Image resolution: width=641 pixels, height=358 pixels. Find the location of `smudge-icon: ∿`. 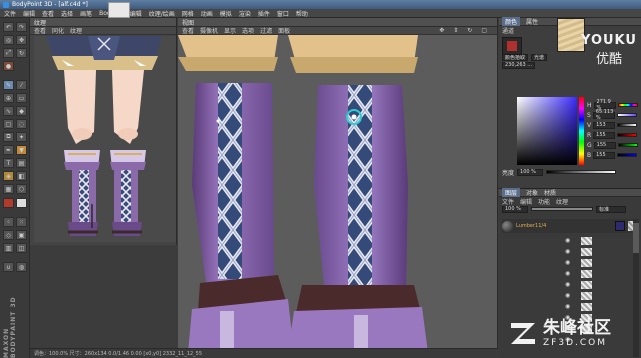

smudge-icon: ∿ is located at coordinates (8, 111).